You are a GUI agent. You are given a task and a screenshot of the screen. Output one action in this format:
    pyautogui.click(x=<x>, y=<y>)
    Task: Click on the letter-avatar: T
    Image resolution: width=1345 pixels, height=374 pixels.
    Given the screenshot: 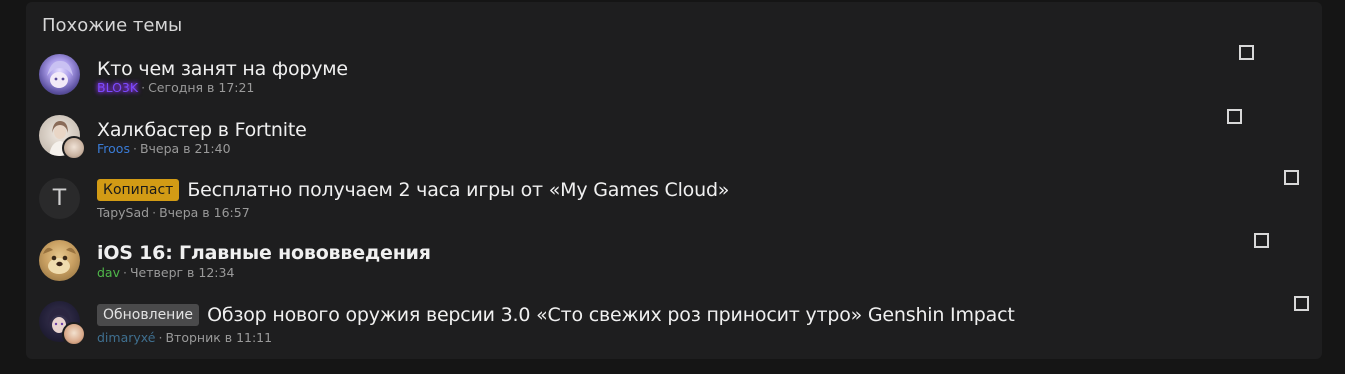 What is the action you would take?
    pyautogui.click(x=59, y=198)
    